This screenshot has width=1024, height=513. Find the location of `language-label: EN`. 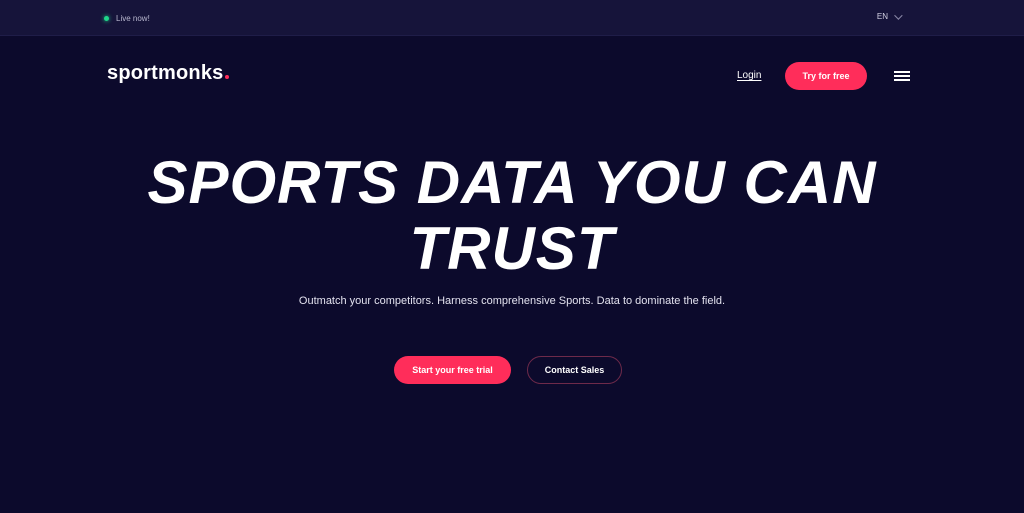

language-label: EN is located at coordinates (882, 16).